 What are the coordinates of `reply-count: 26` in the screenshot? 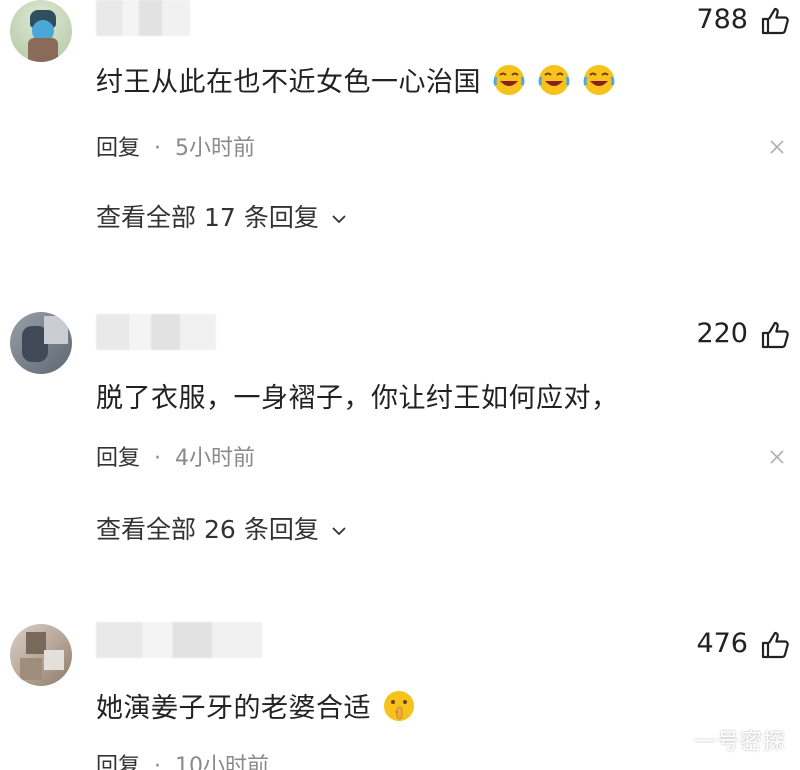 It's located at (220, 529).